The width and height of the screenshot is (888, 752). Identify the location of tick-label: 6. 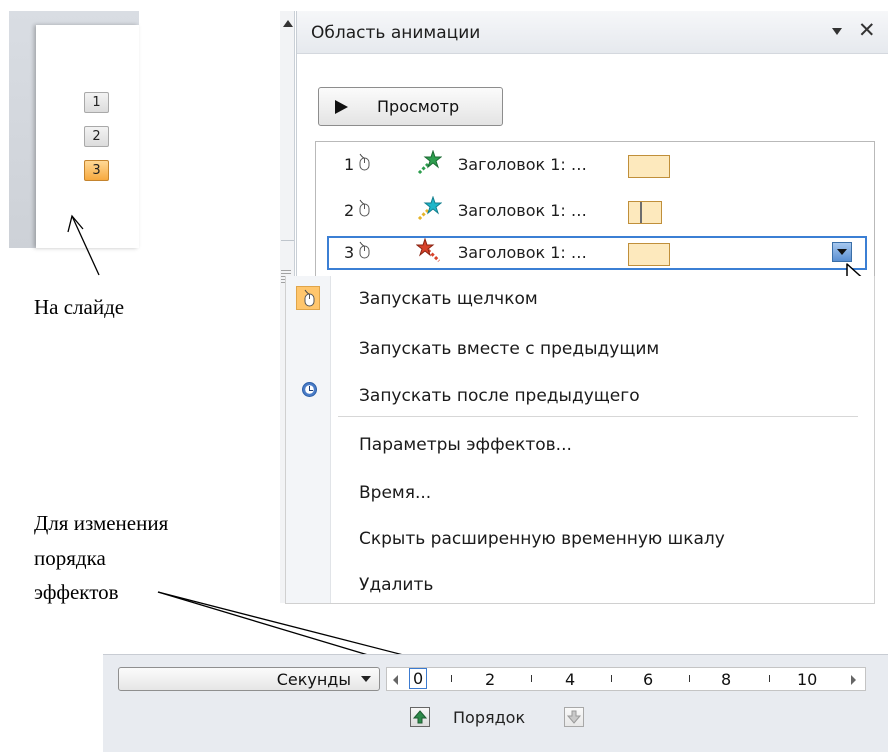
(648, 679).